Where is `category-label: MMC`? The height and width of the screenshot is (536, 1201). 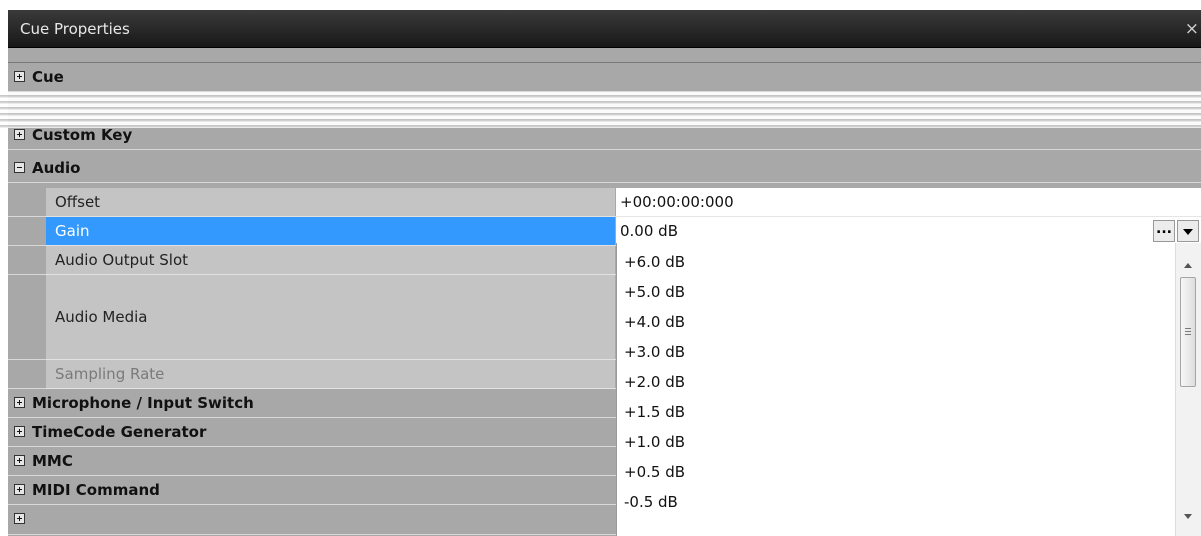
category-label: MMC is located at coordinates (52, 461).